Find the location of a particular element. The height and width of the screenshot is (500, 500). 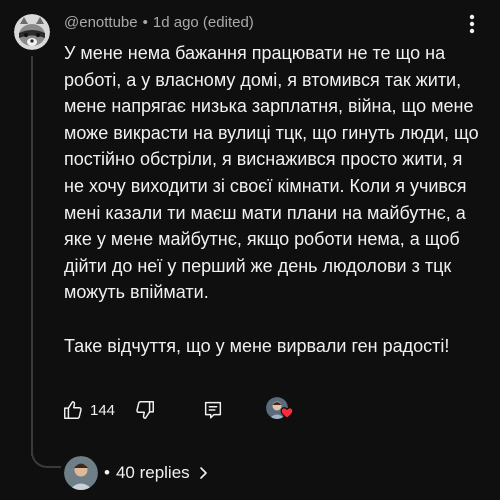

reply-button is located at coordinates (213, 410).